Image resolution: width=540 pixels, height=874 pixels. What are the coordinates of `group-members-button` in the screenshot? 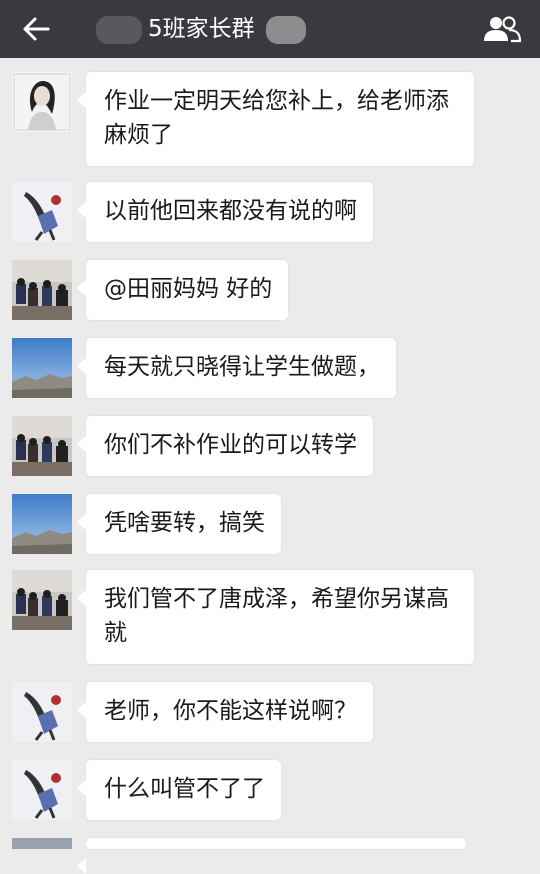 It's located at (502, 29).